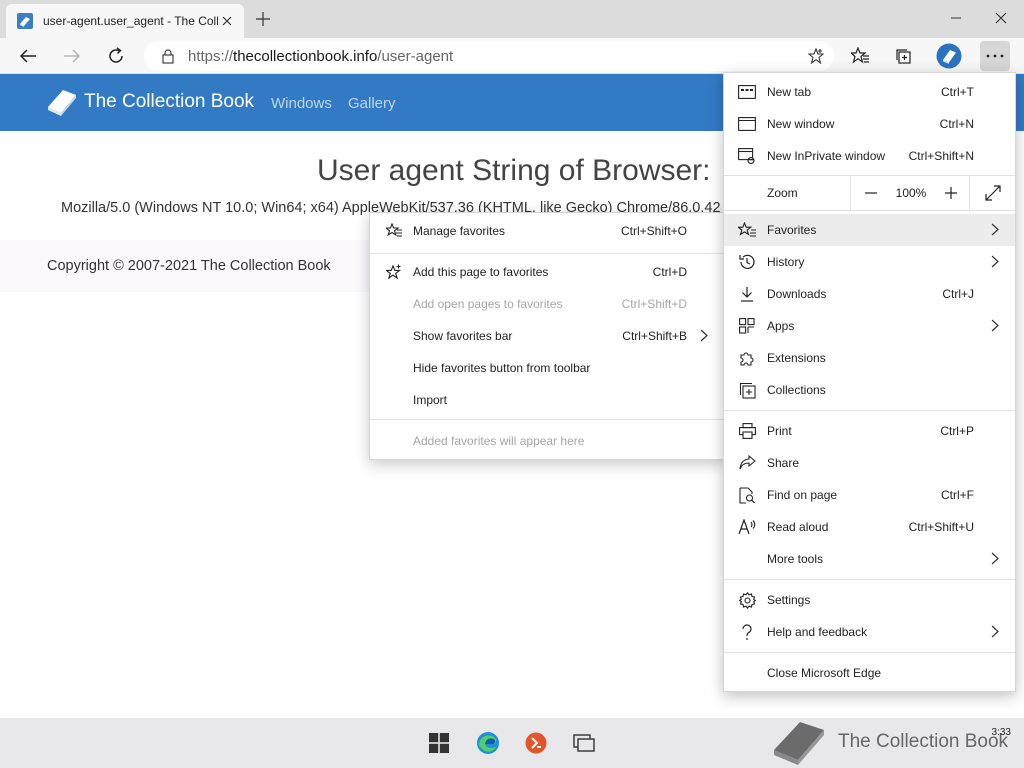 The image size is (1024, 768). What do you see at coordinates (548, 336) in the screenshot?
I see `menu-item-show-favorites-bar: Show favorites bar Ctrl+Shift+B` at bounding box center [548, 336].